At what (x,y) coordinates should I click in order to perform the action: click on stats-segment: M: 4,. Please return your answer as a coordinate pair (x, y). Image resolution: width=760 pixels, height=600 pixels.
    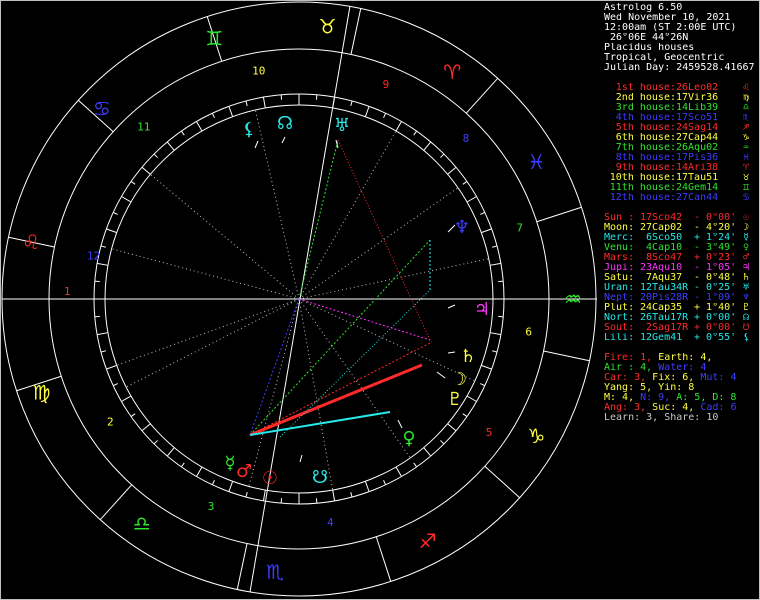
    Looking at the image, I should click on (622, 398).